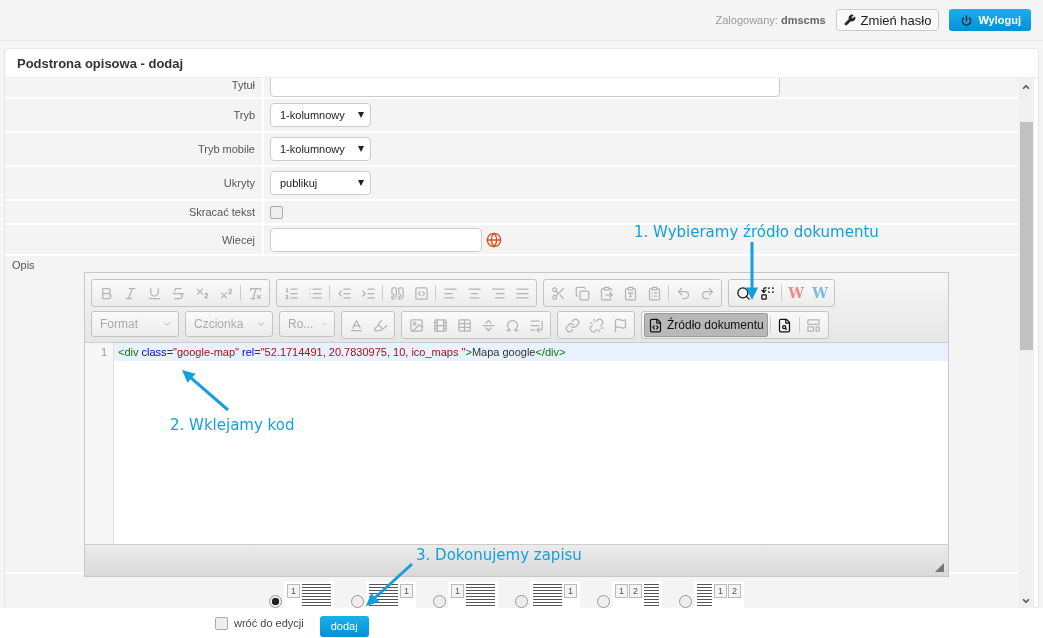 This screenshot has width=1043, height=638. I want to click on scissors-icon, so click(558, 293).